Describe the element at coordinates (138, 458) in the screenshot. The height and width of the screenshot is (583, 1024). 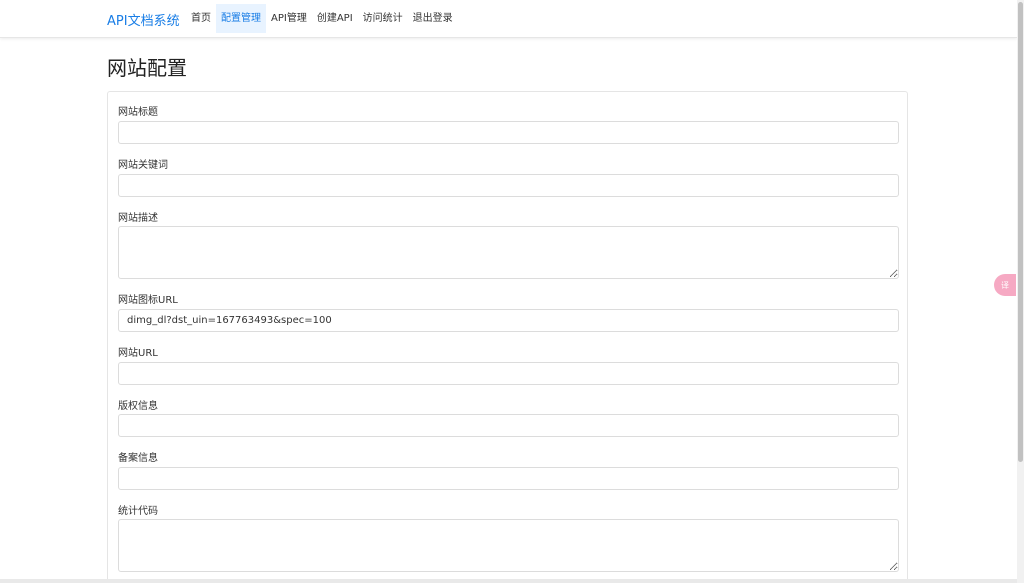
I see `icp-label: 备案信息` at that location.